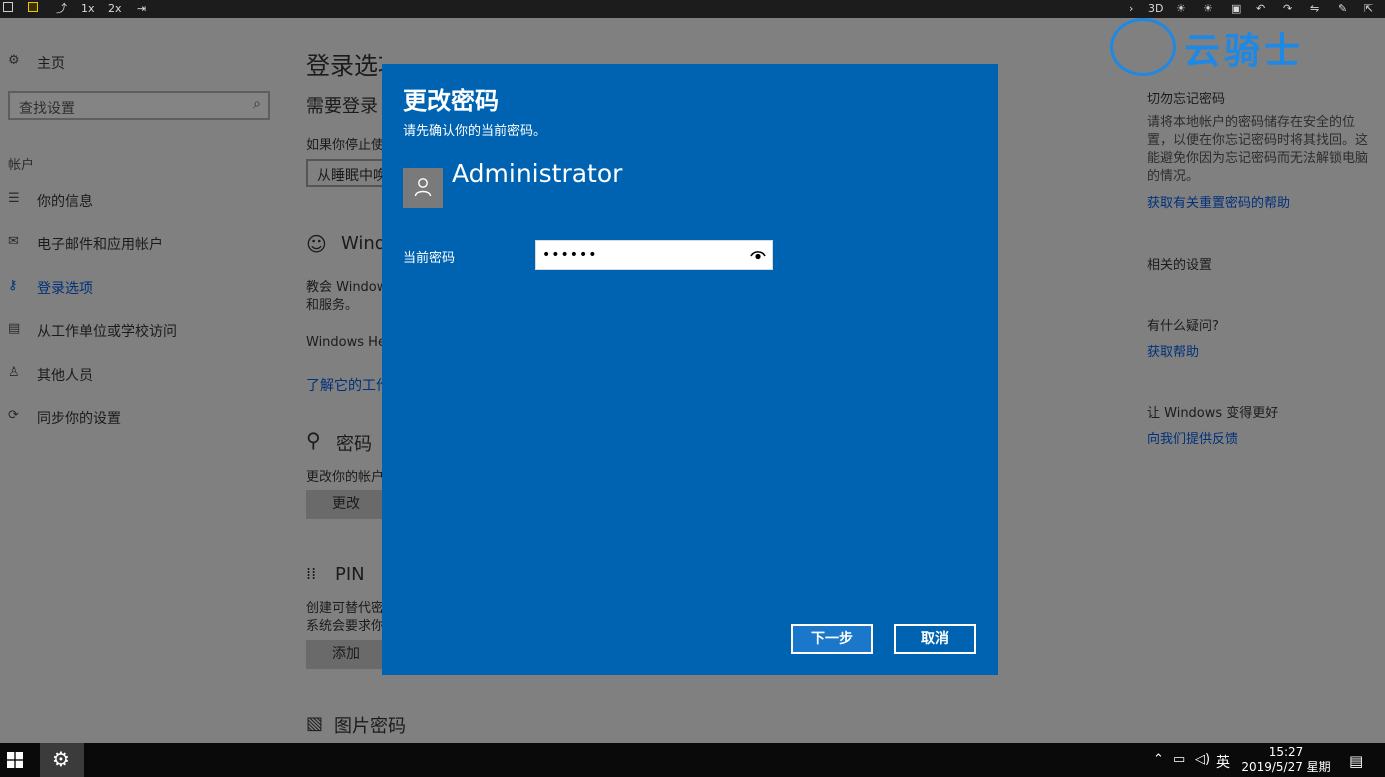  I want to click on hello-desc-2: 和服务。, so click(332, 305).